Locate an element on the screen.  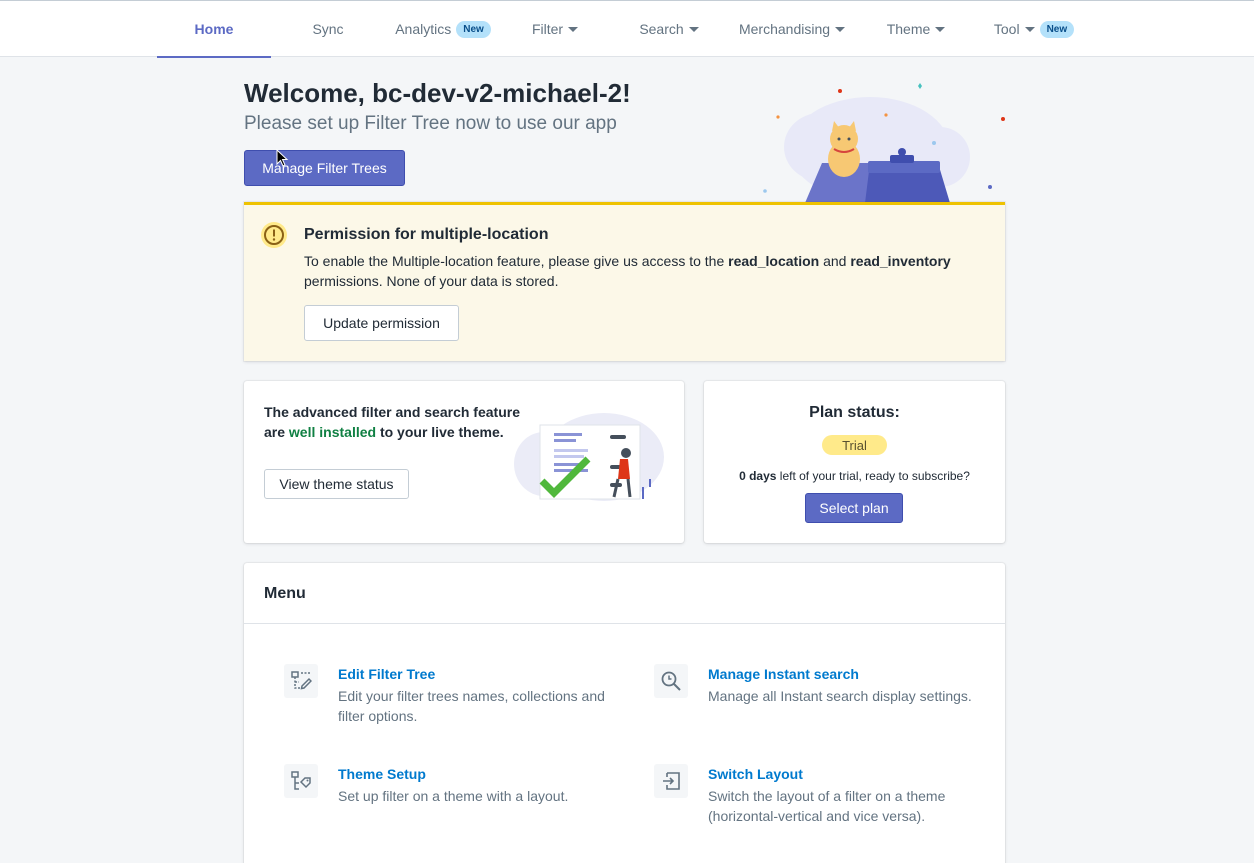
tab-analytics: Analytics New is located at coordinates (443, 29).